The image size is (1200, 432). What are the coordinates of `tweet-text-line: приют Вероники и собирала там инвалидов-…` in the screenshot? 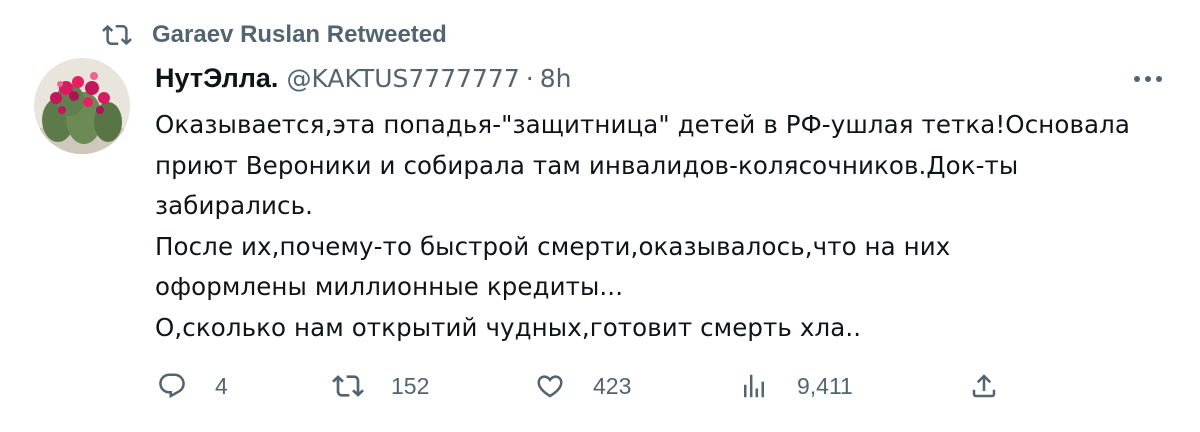 It's located at (587, 165).